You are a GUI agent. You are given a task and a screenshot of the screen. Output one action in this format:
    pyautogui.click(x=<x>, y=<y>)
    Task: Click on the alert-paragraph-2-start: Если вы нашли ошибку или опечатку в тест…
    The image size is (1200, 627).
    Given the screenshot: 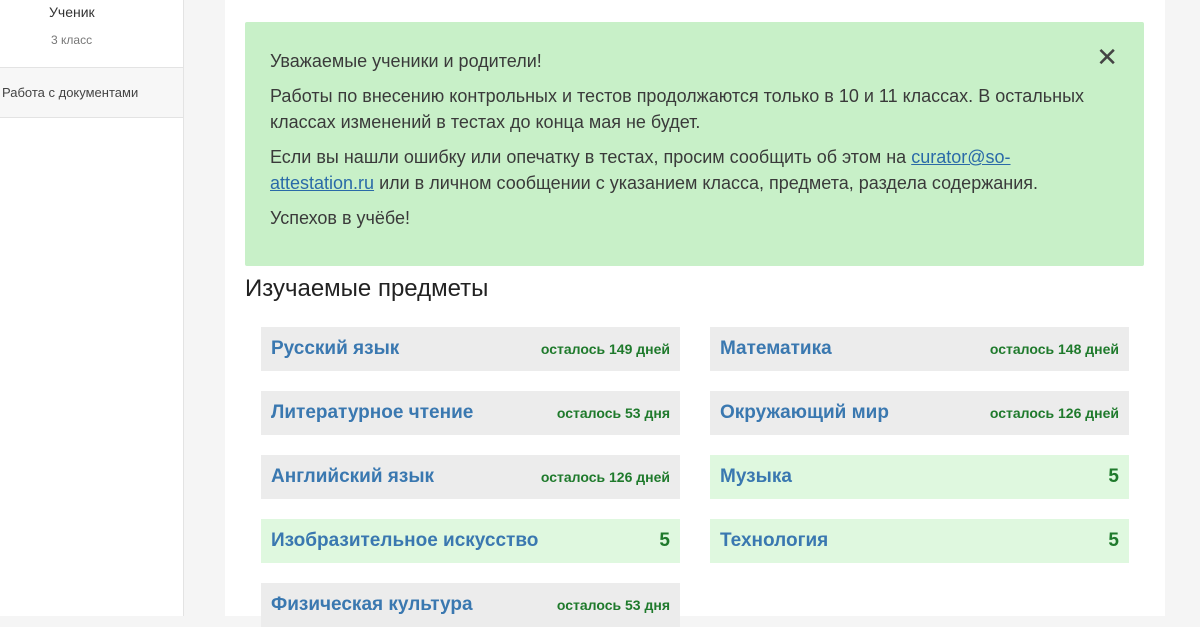 What is the action you would take?
    pyautogui.click(x=591, y=157)
    